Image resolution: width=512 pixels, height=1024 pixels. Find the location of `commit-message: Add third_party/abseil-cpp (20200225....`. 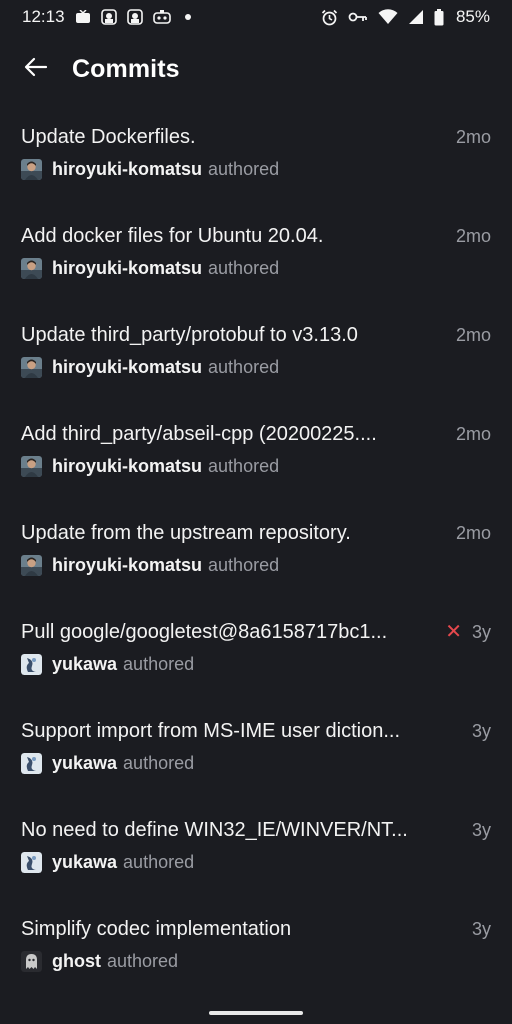

commit-message: Add third_party/abseil-cpp (20200225.... is located at coordinates (199, 433).